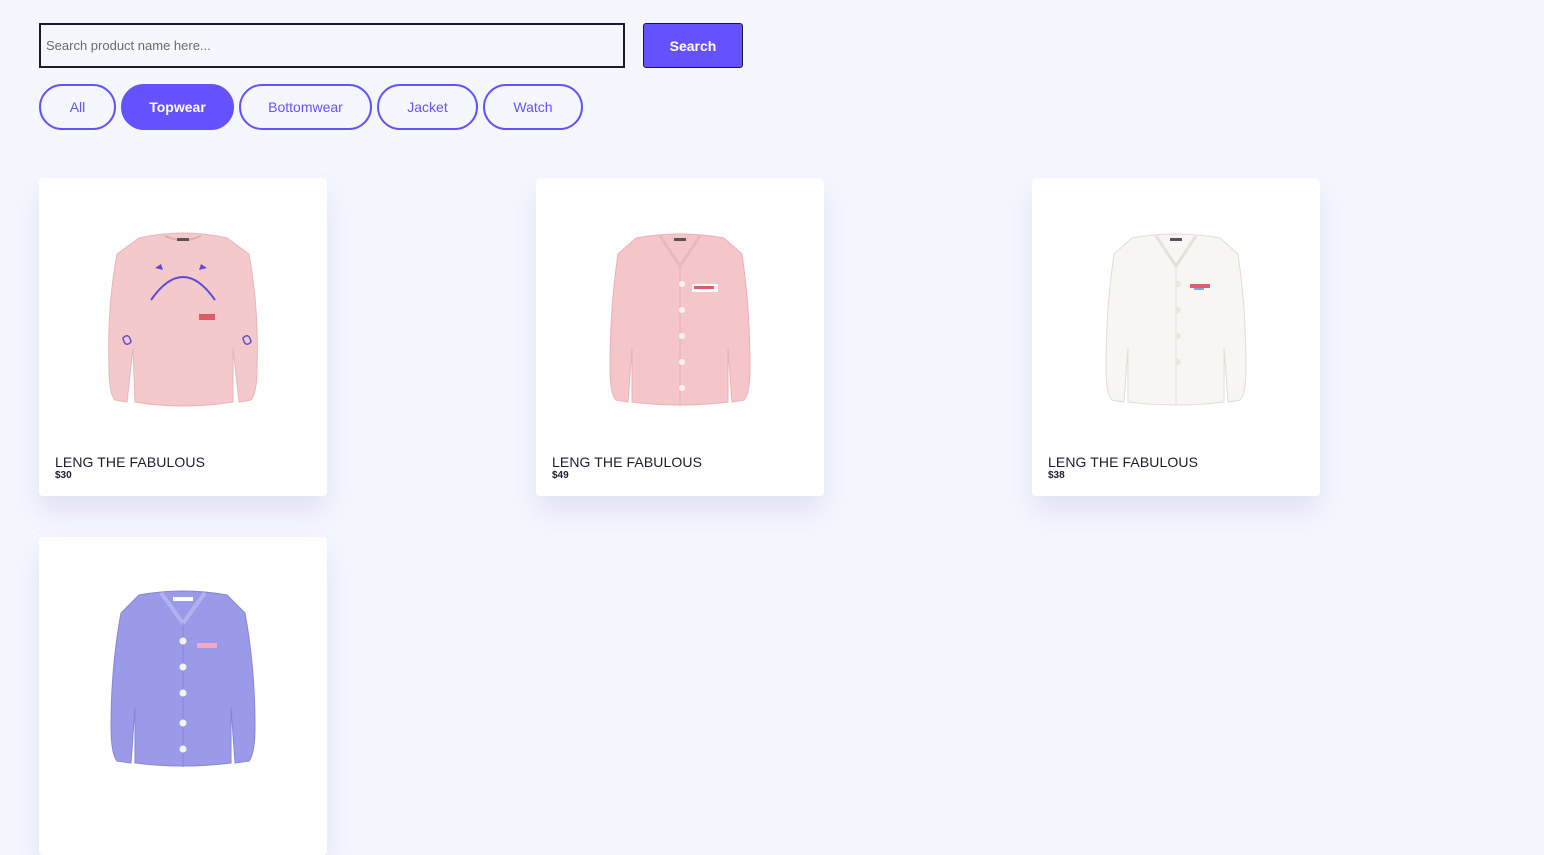 This screenshot has width=1544, height=855. I want to click on white-cardigan-image, so click(1176, 319).